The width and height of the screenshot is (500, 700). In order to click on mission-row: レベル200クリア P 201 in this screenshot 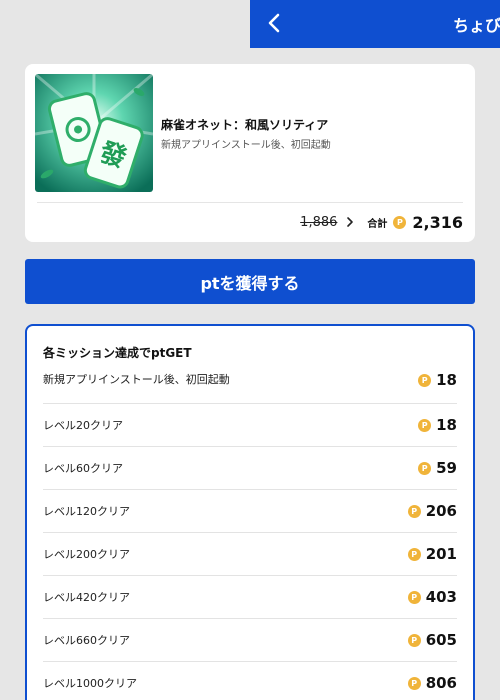, I will do `click(250, 553)`.